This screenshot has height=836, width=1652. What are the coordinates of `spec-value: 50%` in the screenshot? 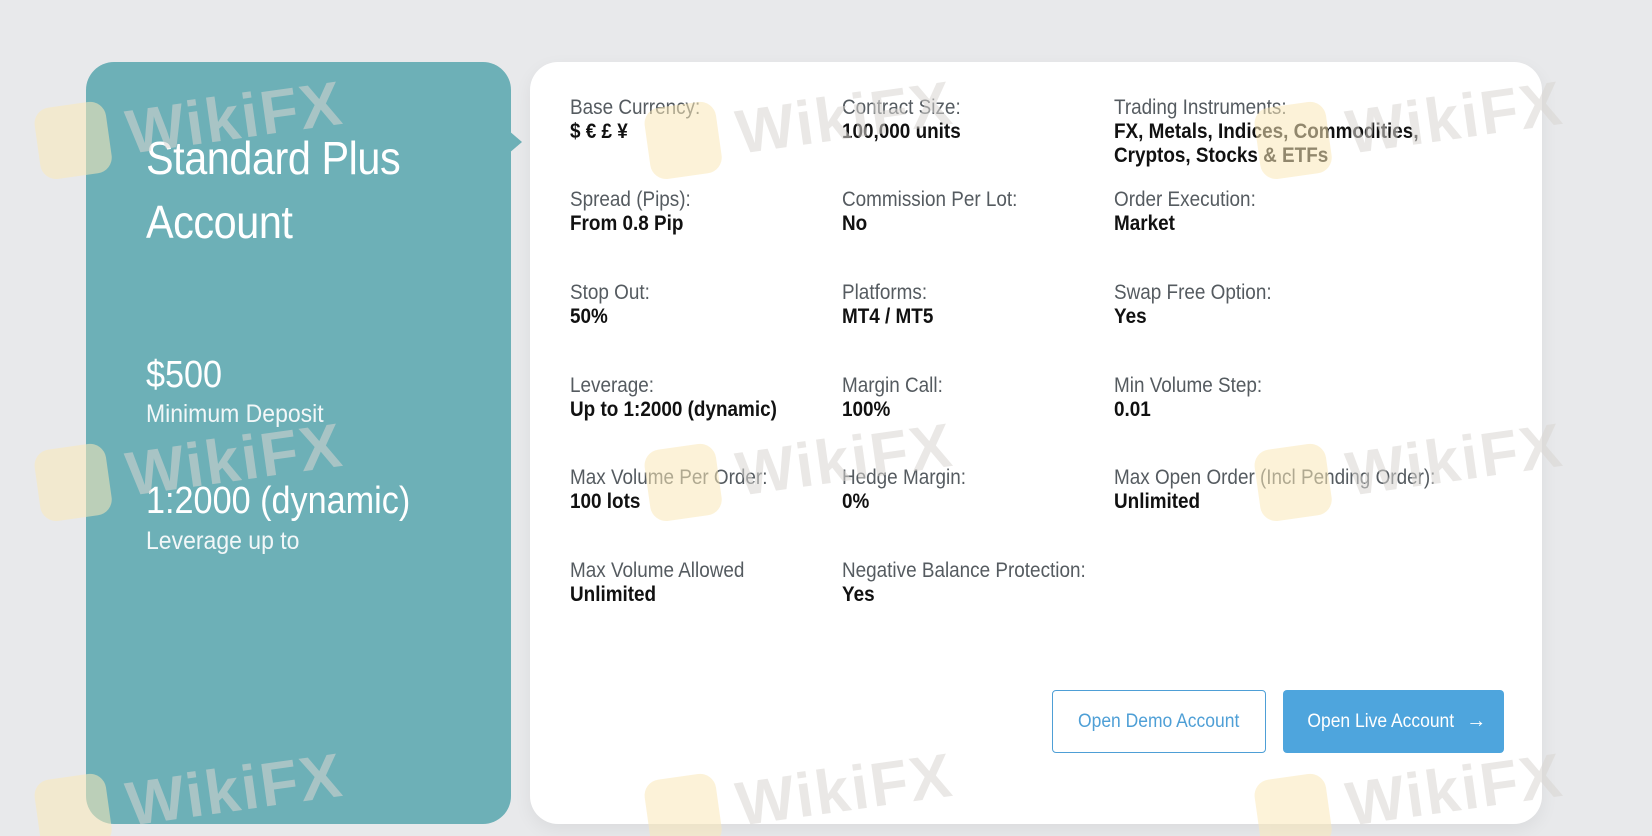 It's located at (589, 316).